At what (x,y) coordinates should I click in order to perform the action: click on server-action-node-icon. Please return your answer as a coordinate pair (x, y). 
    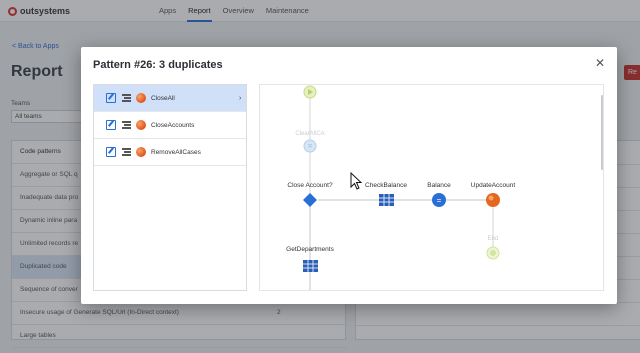
    Looking at the image, I should click on (493, 200).